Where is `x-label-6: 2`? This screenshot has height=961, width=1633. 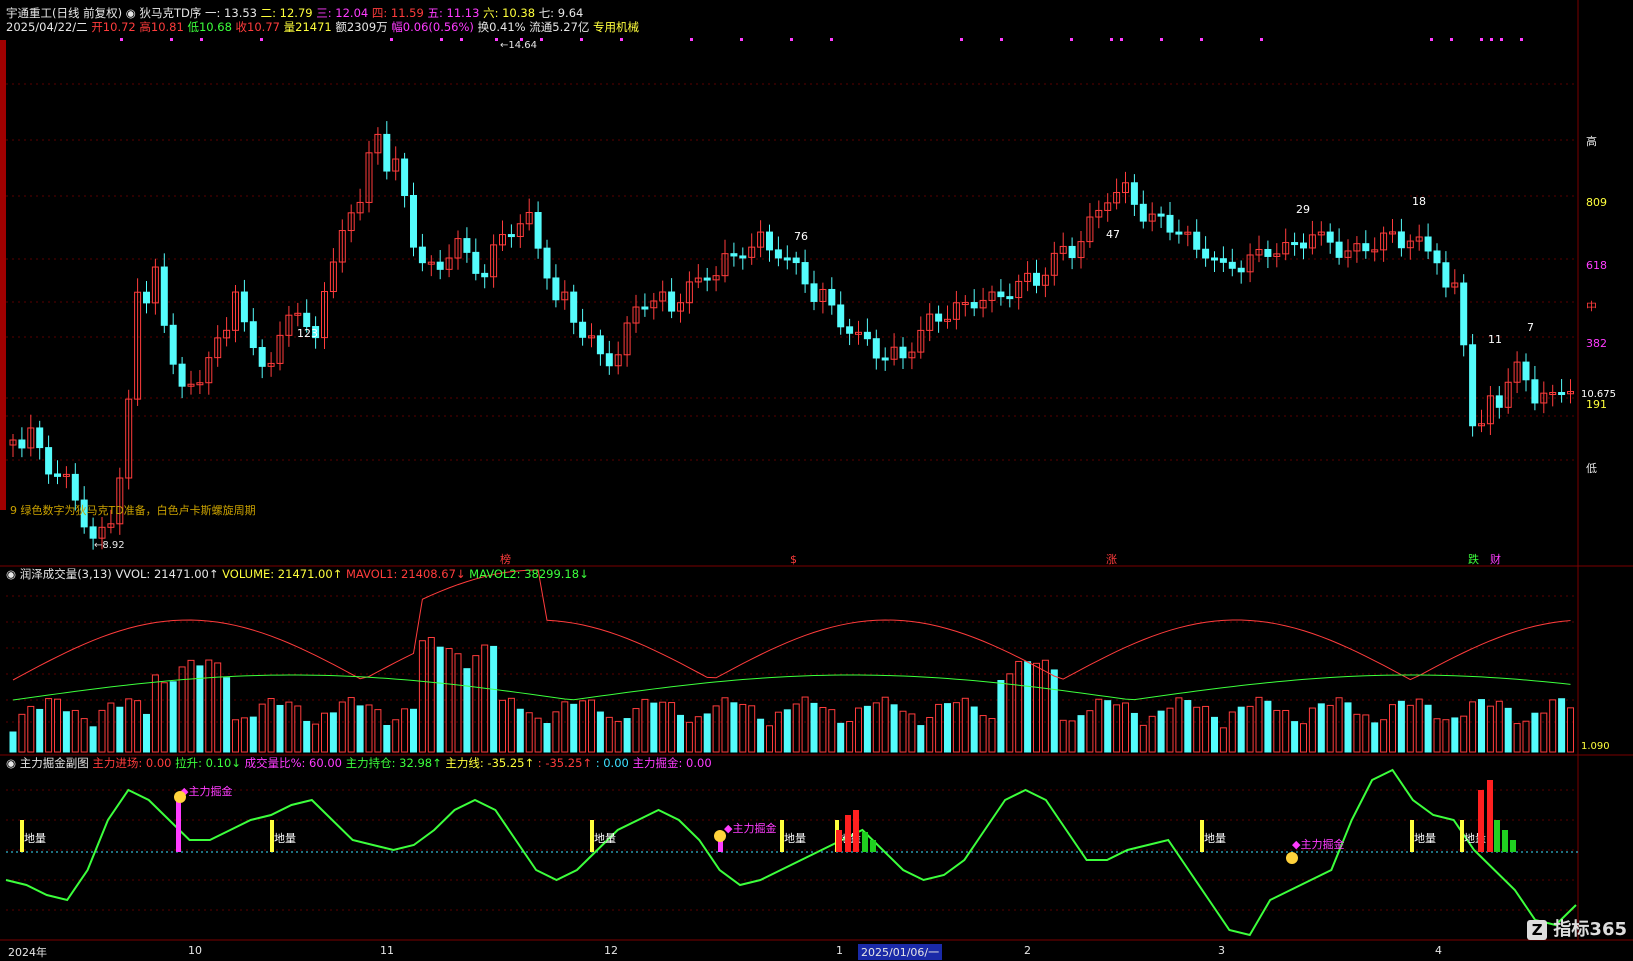
x-label-6: 2 is located at coordinates (1027, 950).